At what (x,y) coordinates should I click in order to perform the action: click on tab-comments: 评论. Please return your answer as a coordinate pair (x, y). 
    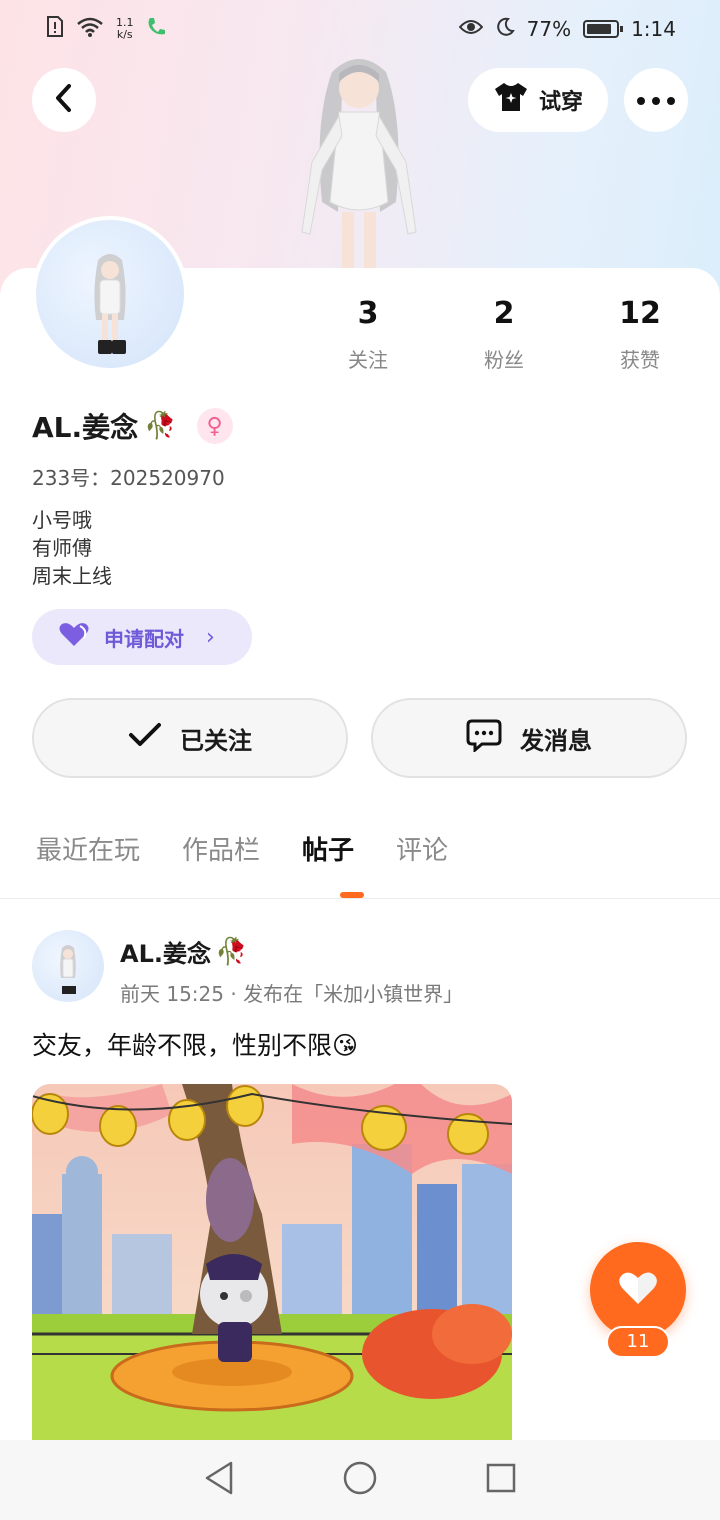
    Looking at the image, I should click on (422, 855).